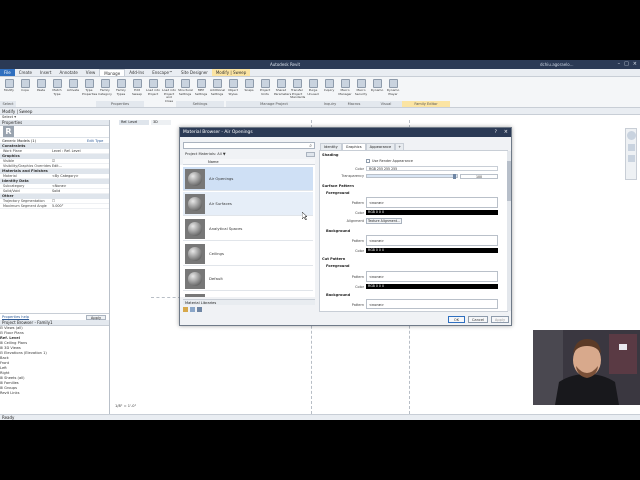  Describe the element at coordinates (121, 90) in the screenshot. I see `family-types-button: Family Types` at that location.